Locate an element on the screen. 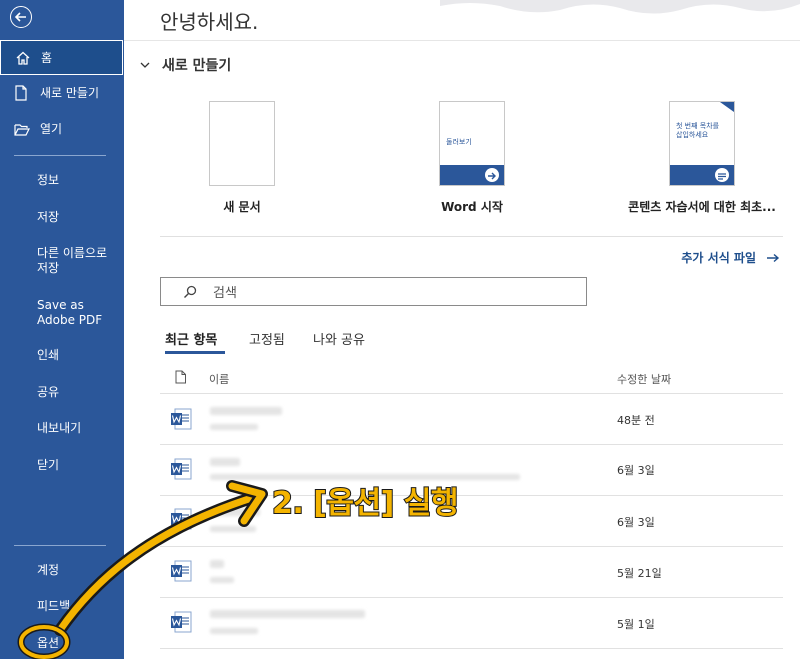  file-modified-date: 5월 1일 is located at coordinates (636, 624).